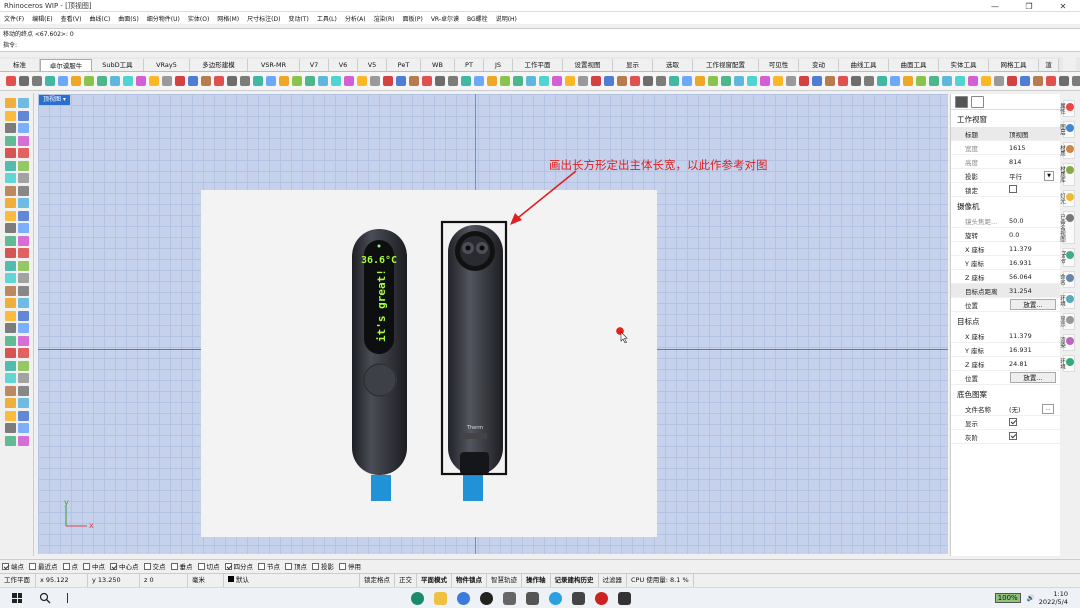 Image resolution: width=1080 pixels, height=608 pixels. Describe the element at coordinates (1013, 188) in the screenshot. I see `lock-checkbox` at that location.